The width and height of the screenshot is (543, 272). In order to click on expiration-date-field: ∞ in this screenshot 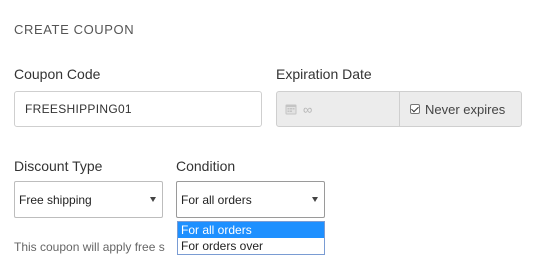, I will do `click(338, 109)`.